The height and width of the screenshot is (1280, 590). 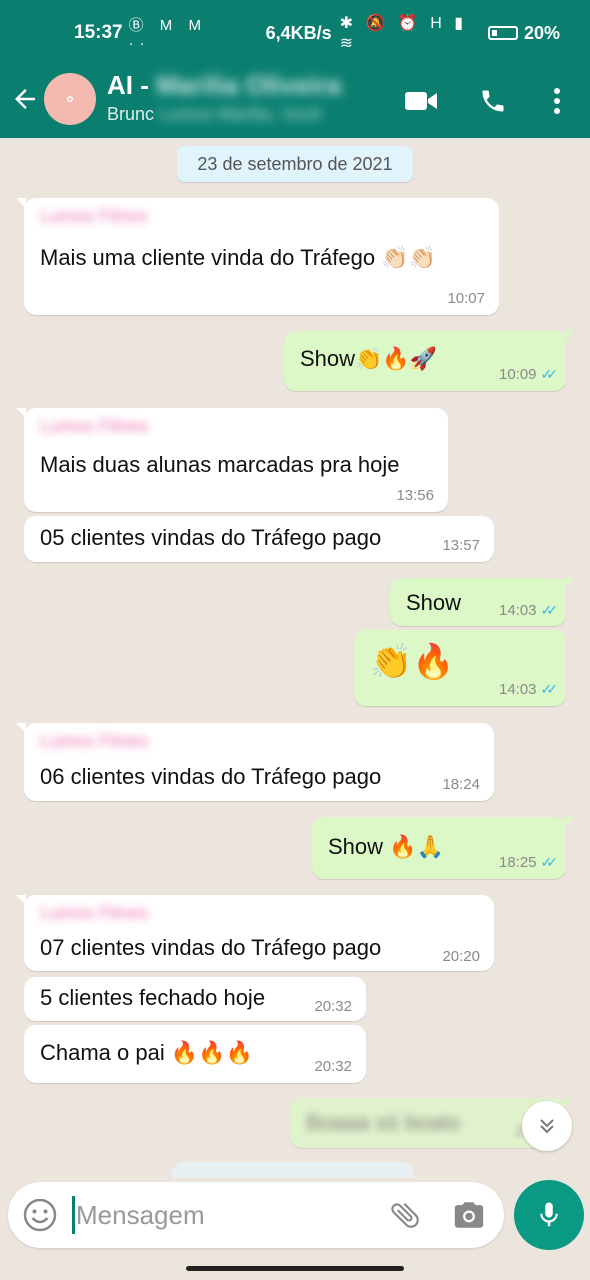 I want to click on attach-icon, so click(x=405, y=1215).